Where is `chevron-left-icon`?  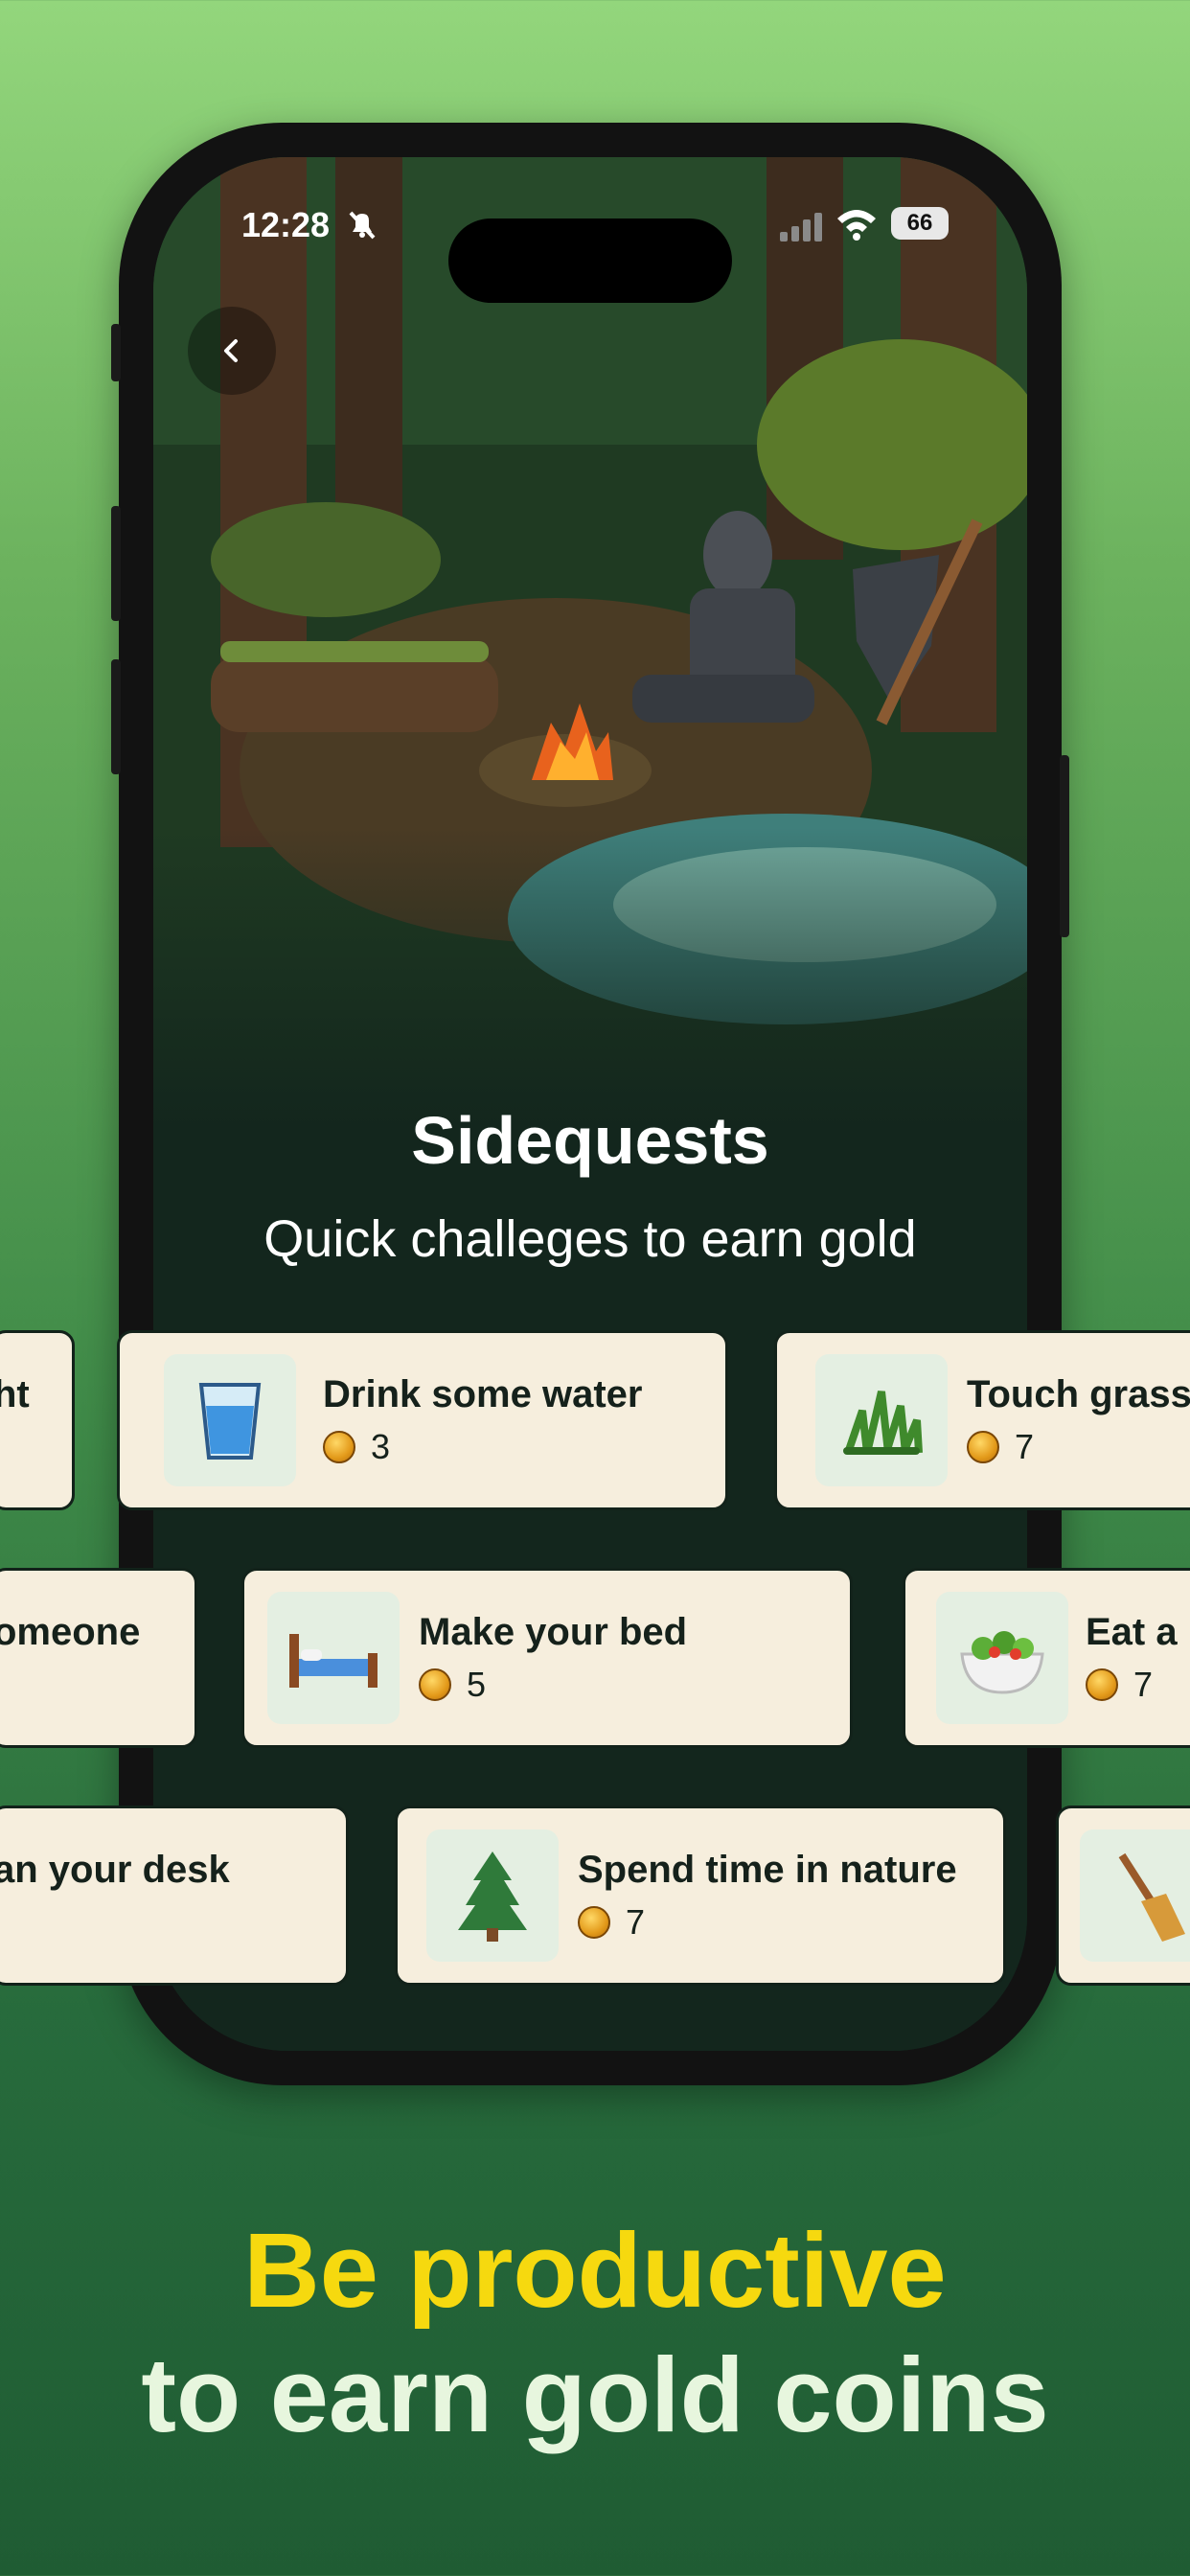
chevron-left-icon is located at coordinates (231, 350).